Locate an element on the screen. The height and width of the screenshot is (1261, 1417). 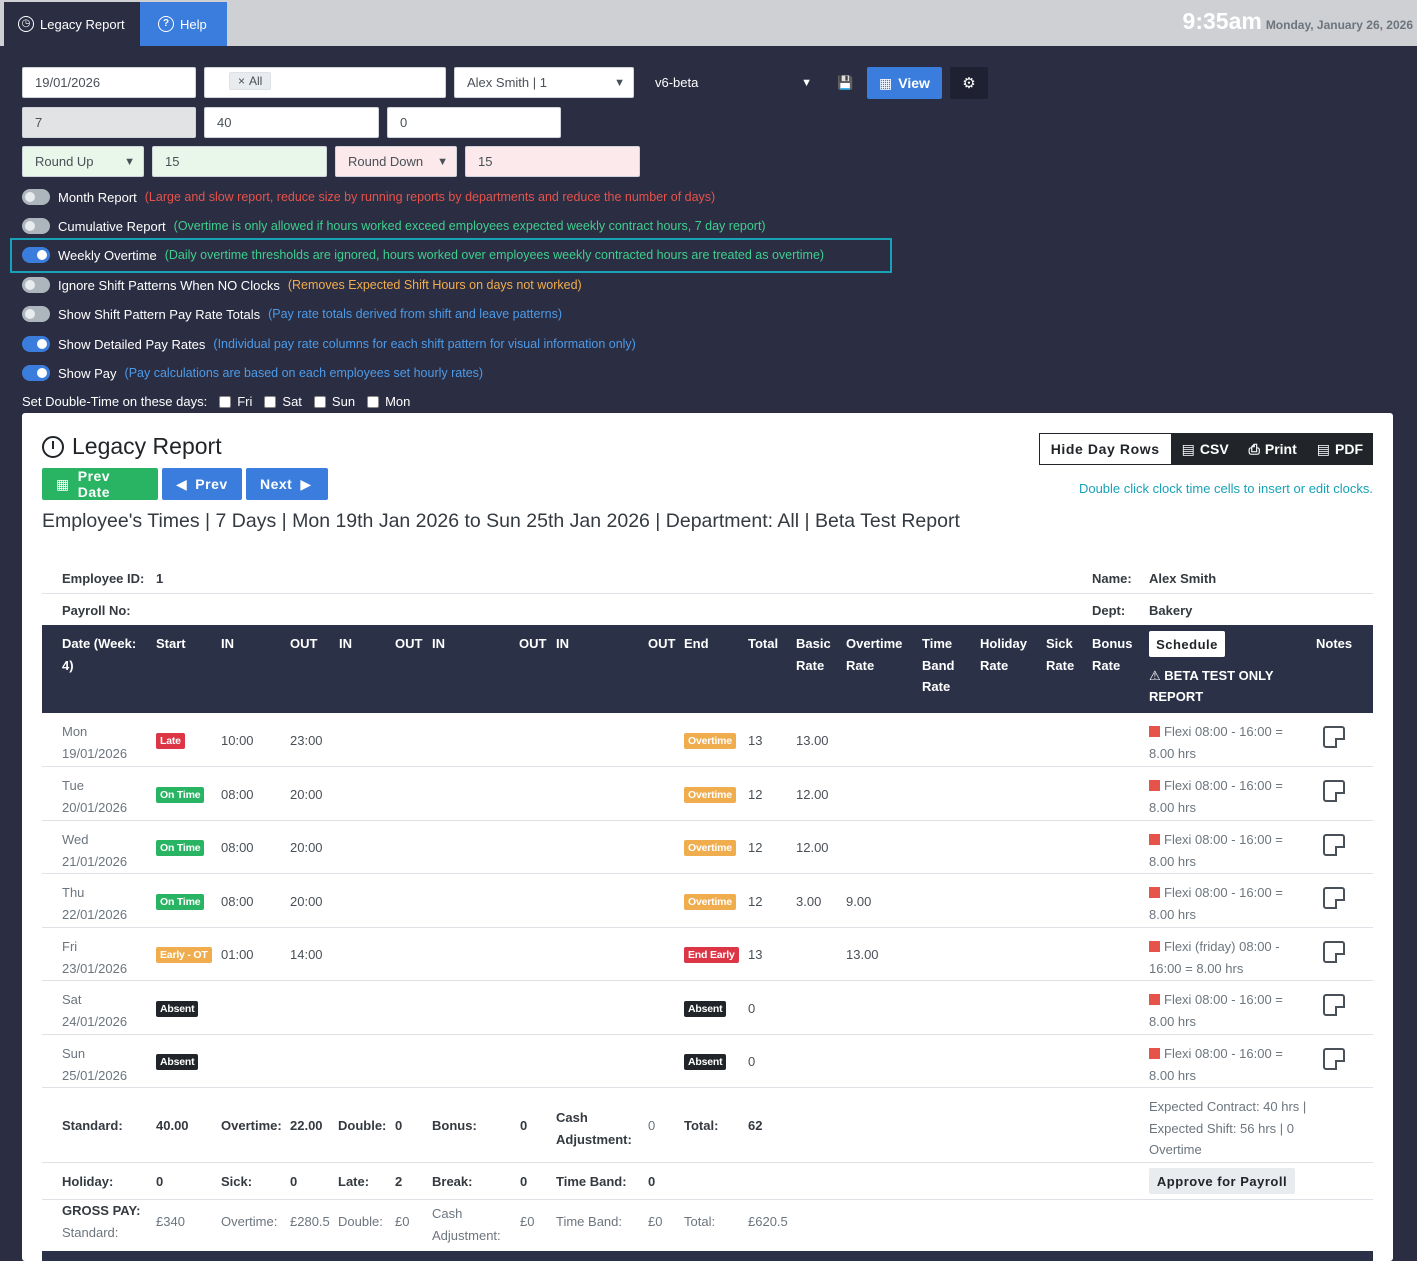
clock-out-cell: 23:00 is located at coordinates (306, 740).